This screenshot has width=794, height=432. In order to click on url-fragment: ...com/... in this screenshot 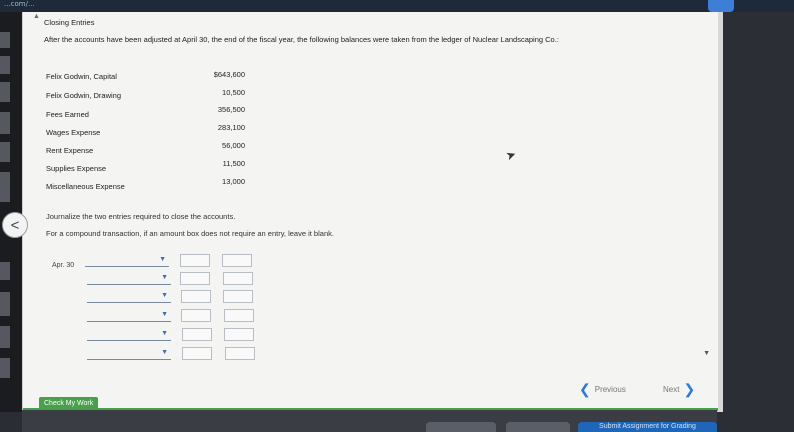, I will do `click(19, 4)`.